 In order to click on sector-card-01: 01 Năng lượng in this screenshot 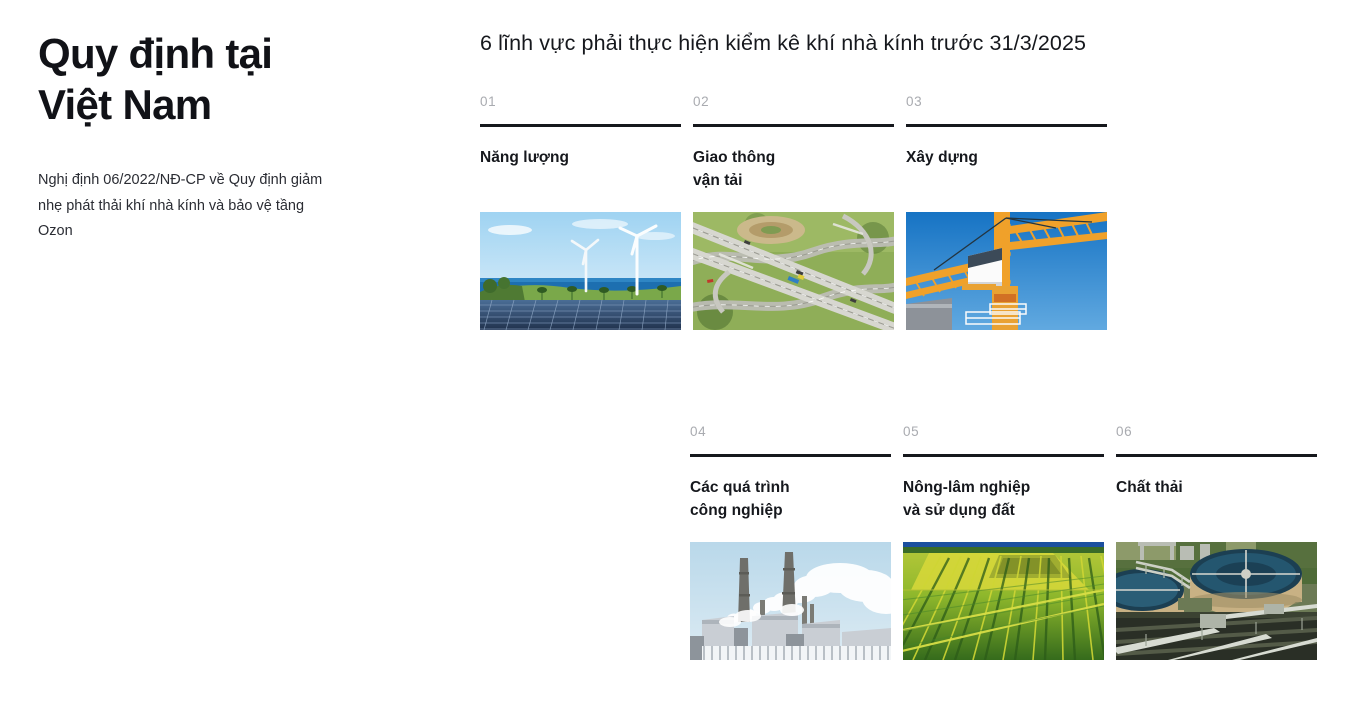, I will do `click(580, 212)`.